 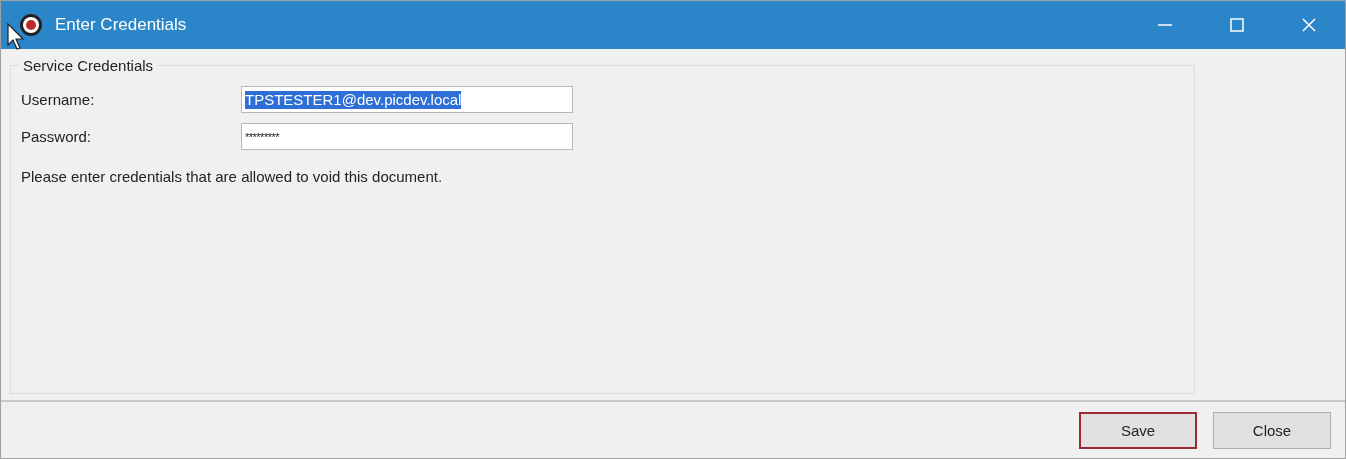 I want to click on group-title: Service Credentials, so click(x=88, y=65).